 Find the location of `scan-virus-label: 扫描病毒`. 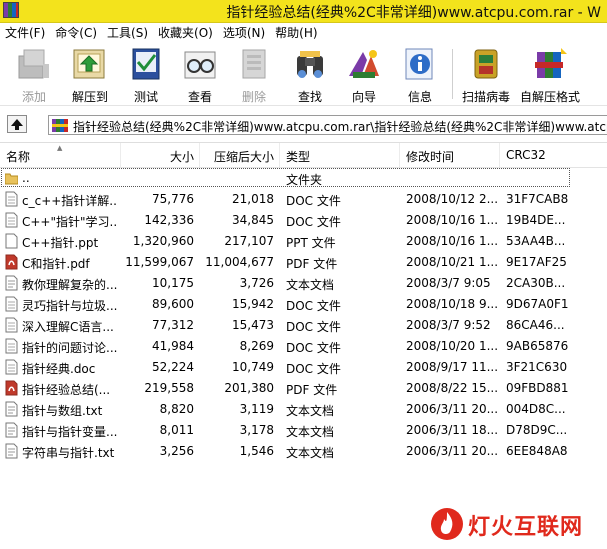

scan-virus-label: 扫描病毒 is located at coordinates (485, 97).